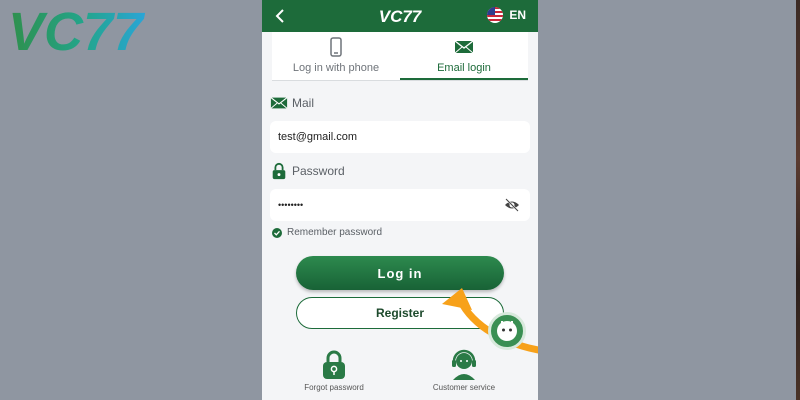  I want to click on login-button: Log in, so click(400, 273).